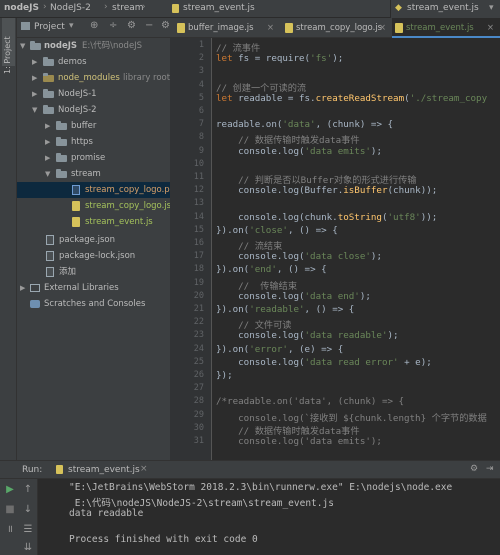  Describe the element at coordinates (93, 222) in the screenshot. I see `tree-item-stream-event-js: stream_event.js` at that location.